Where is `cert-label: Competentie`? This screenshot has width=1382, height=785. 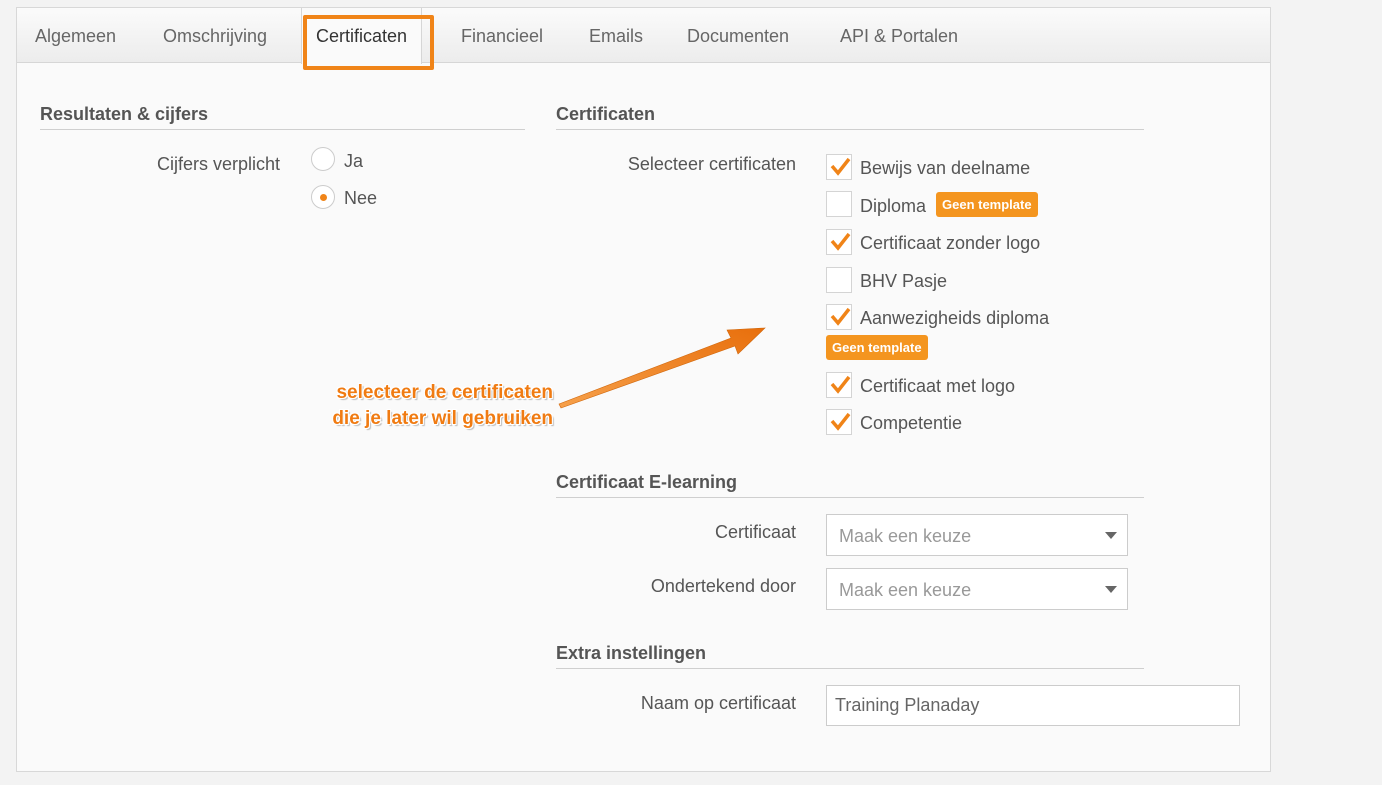
cert-label: Competentie is located at coordinates (911, 423).